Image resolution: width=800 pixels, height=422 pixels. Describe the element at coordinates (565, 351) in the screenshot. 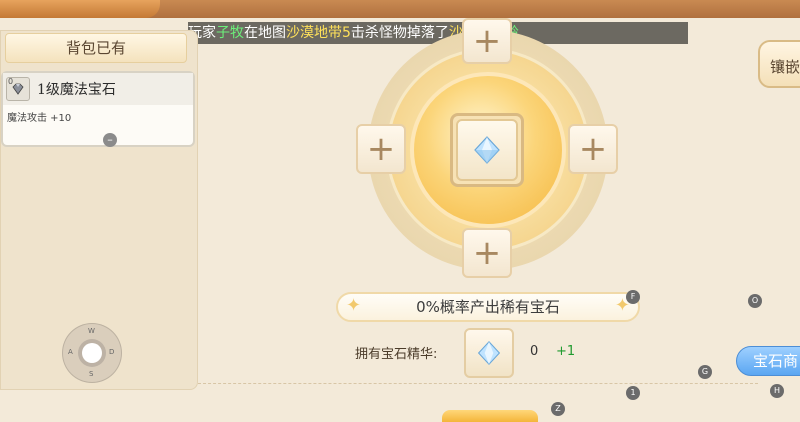

I see `essence-add: +1` at that location.